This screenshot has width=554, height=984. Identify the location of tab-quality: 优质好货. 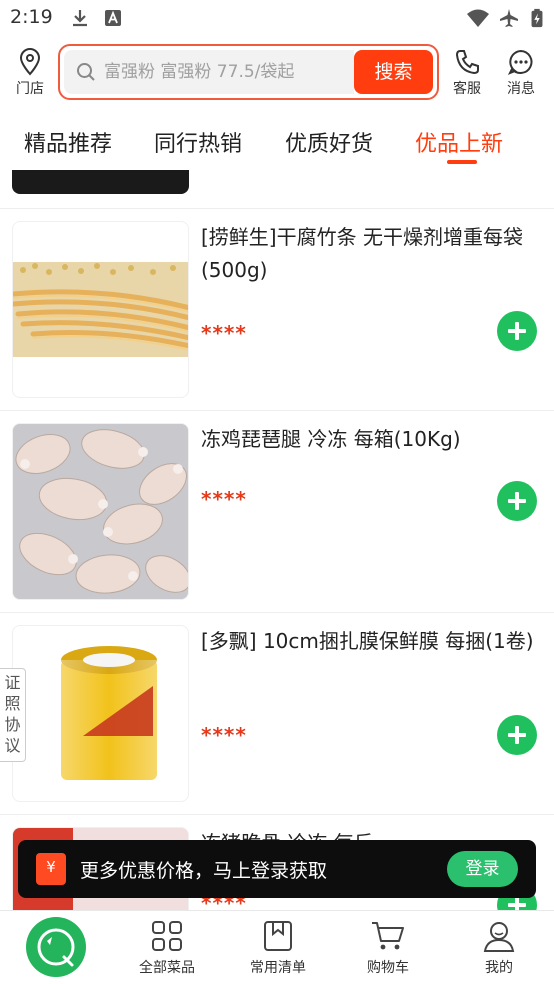
(329, 142).